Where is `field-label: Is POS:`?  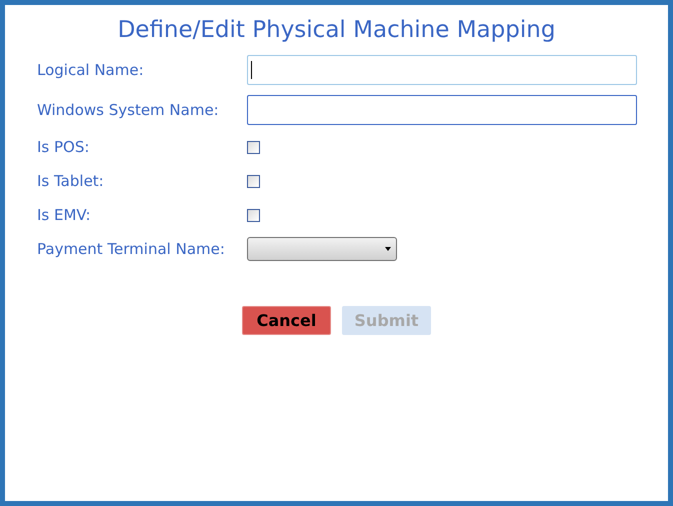
field-label: Is POS: is located at coordinates (63, 147).